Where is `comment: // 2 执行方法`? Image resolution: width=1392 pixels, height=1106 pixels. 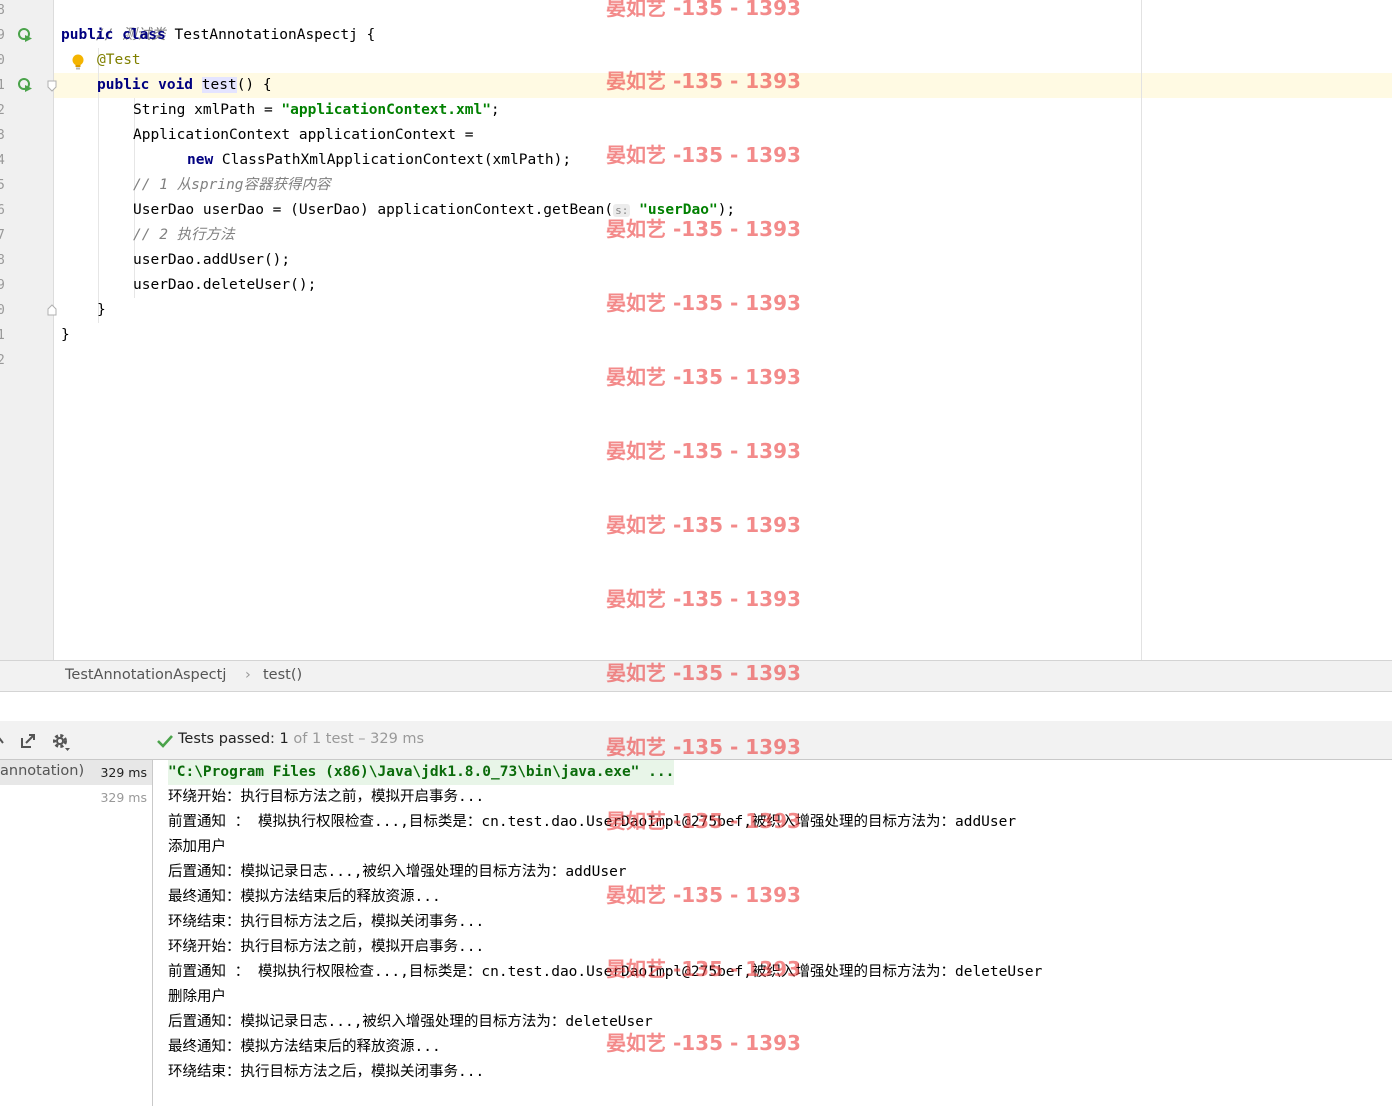
comment: // 2 执行方法 is located at coordinates (184, 235).